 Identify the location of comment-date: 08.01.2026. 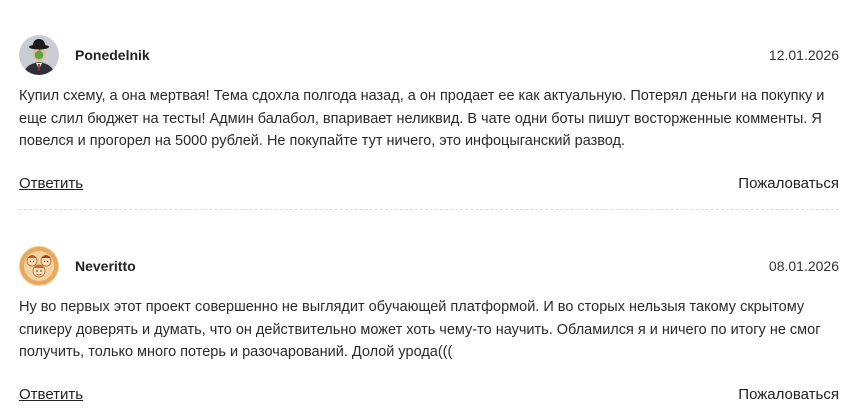
(803, 266).